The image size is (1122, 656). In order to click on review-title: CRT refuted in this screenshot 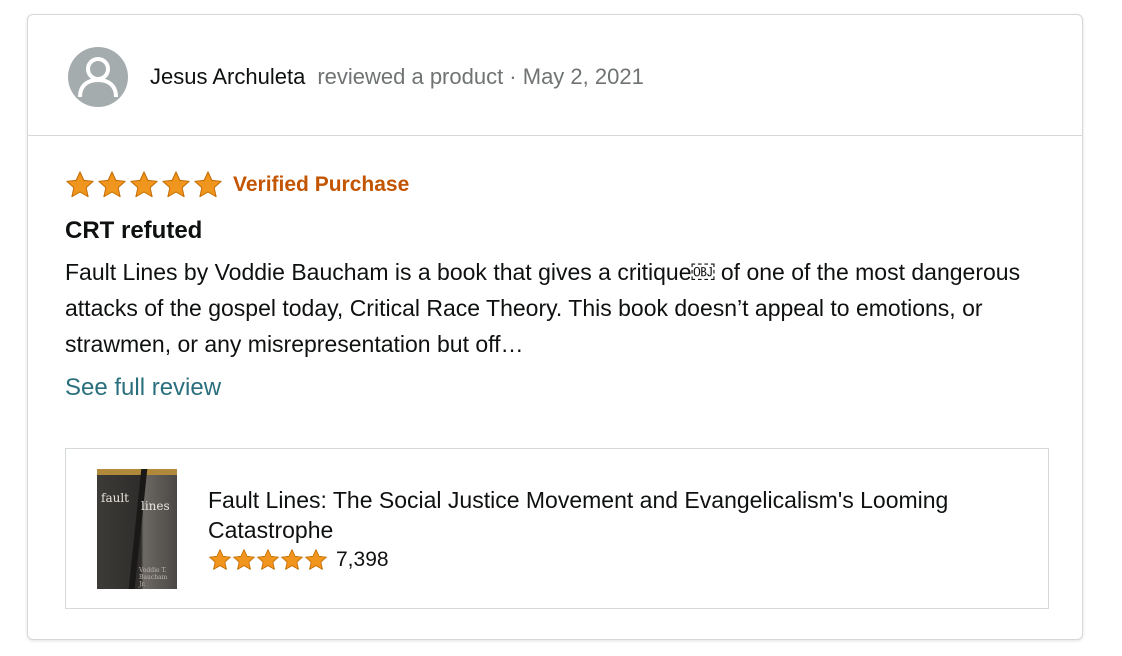, I will do `click(134, 230)`.